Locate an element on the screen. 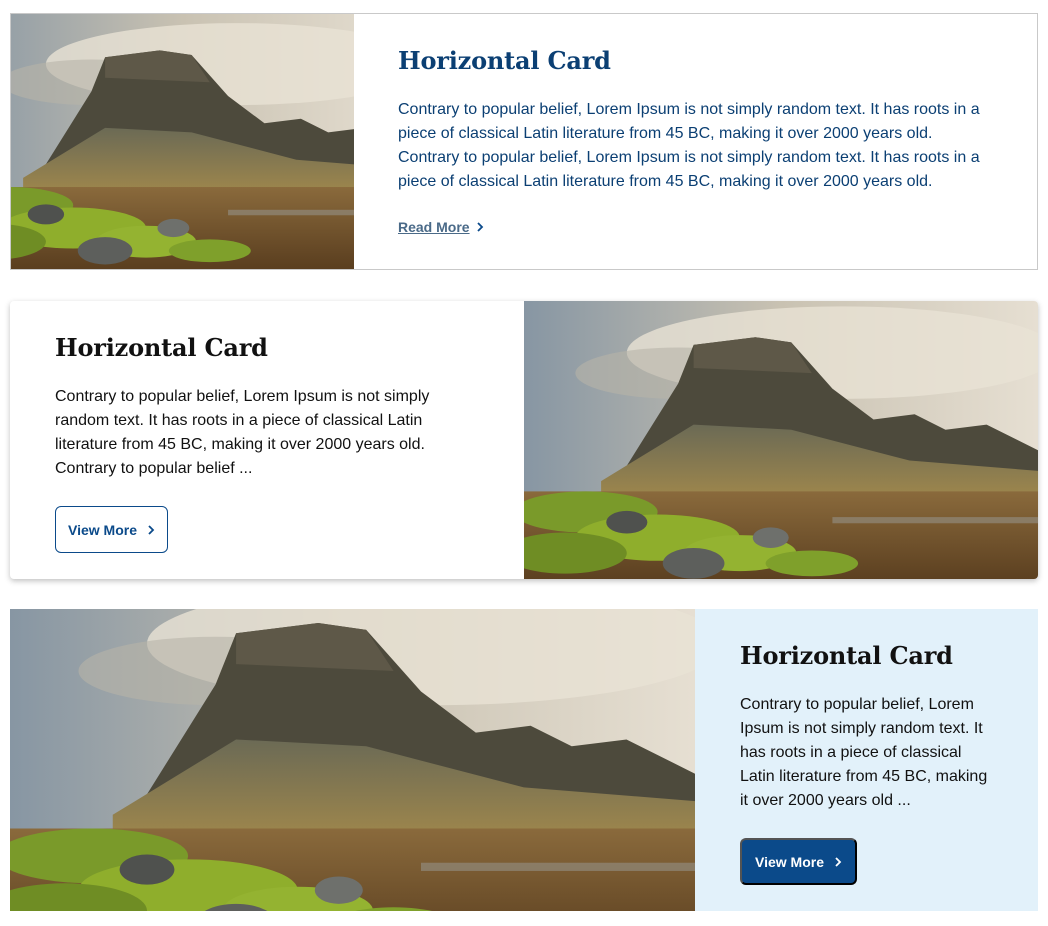 Image resolution: width=1048 pixels, height=926 pixels. read-more-link: Read More is located at coordinates (441, 227).